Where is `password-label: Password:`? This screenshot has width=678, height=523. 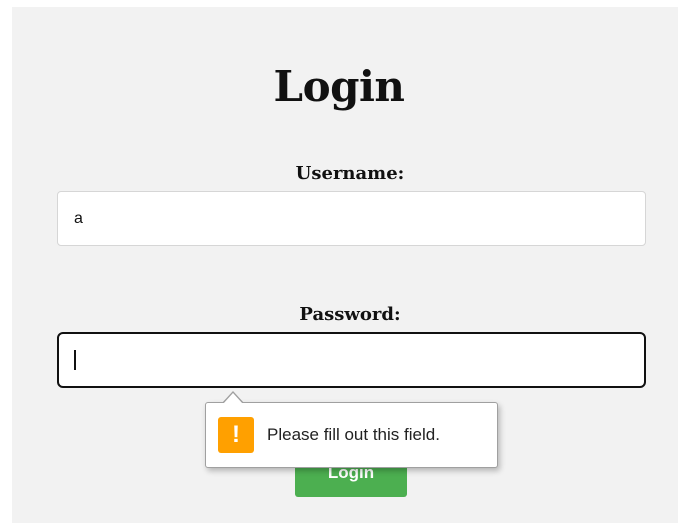
password-label: Password: is located at coordinates (350, 314).